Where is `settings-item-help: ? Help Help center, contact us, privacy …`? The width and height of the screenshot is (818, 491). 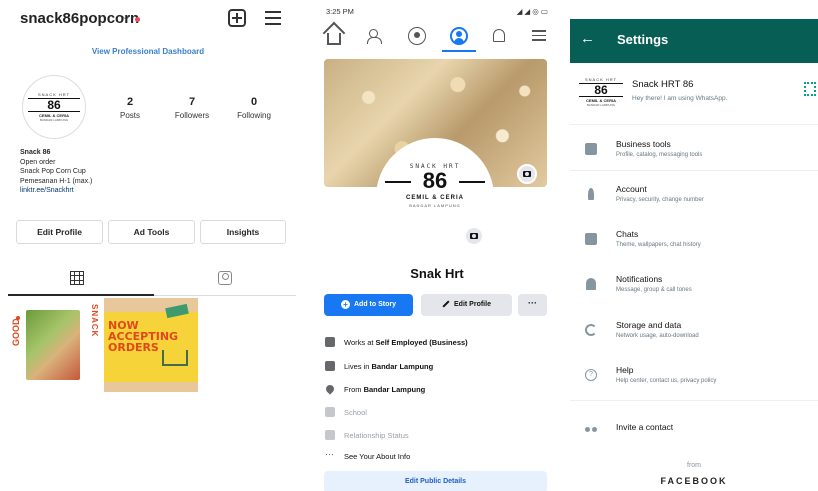 settings-item-help: ? Help Help center, contact us, privacy … is located at coordinates (694, 383).